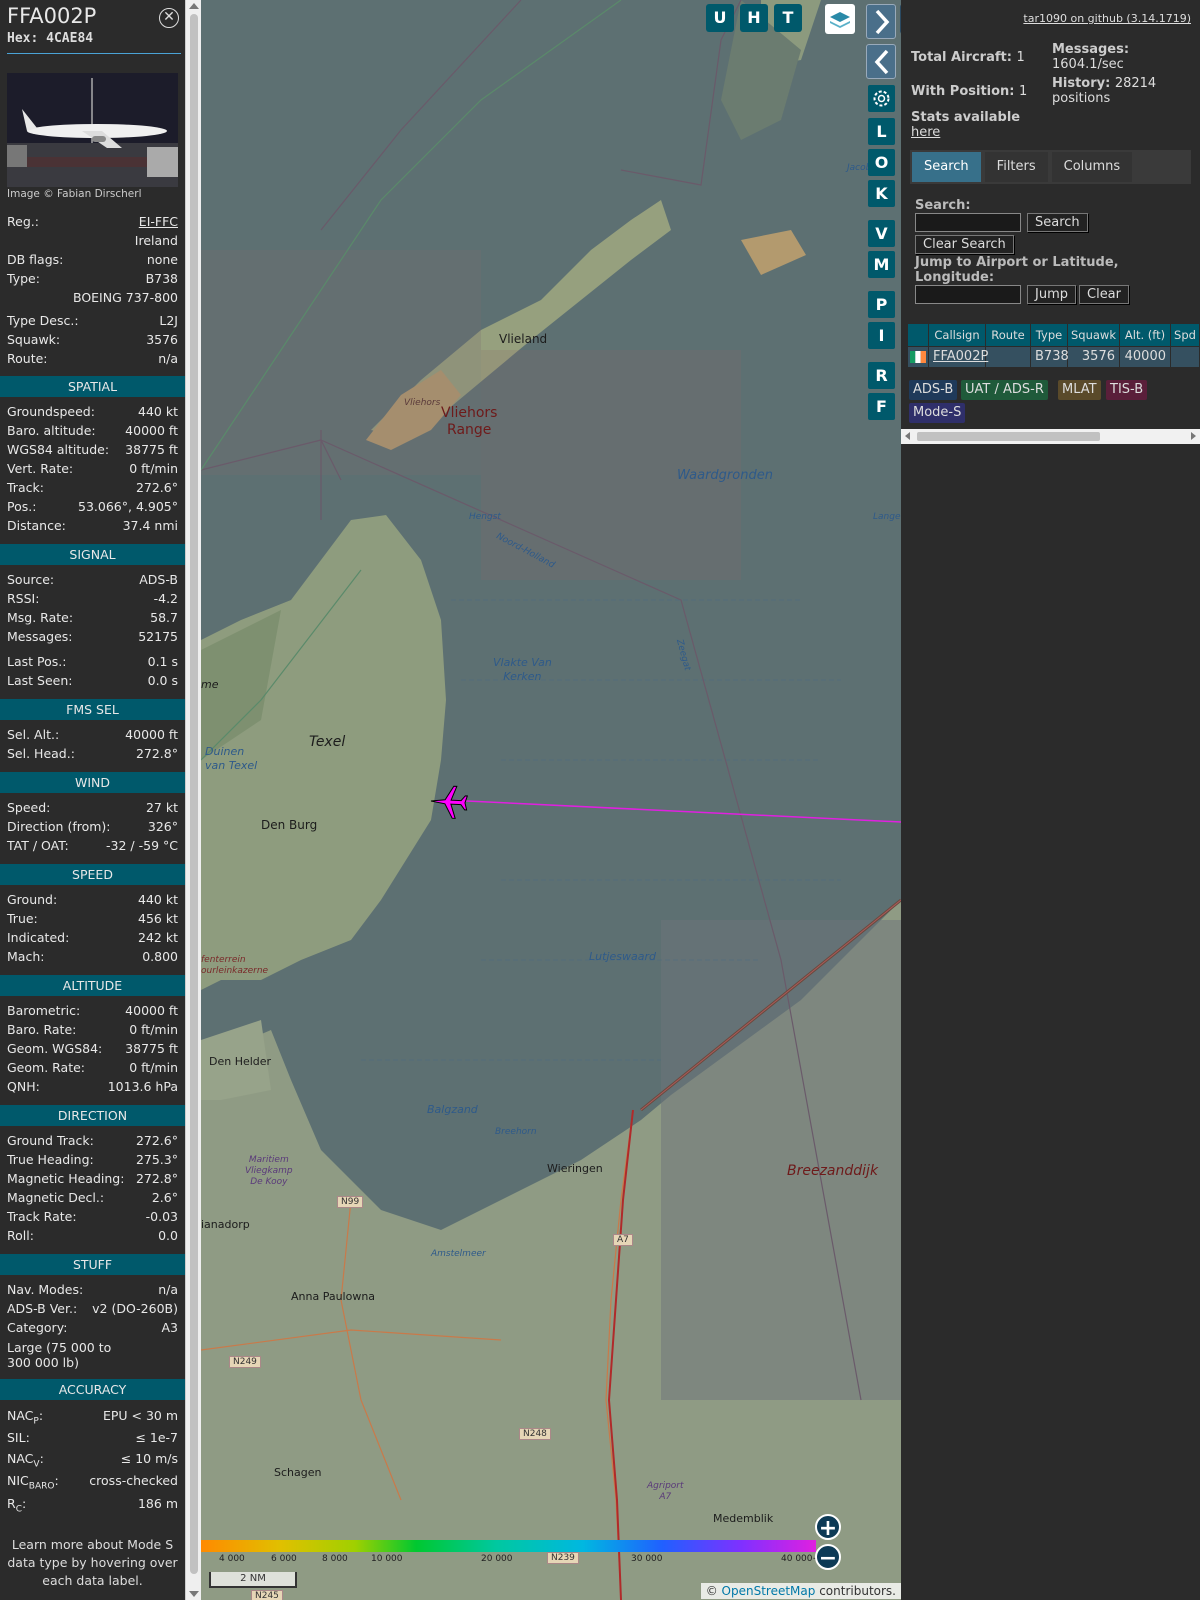 The height and width of the screenshot is (1600, 1200). Describe the element at coordinates (33, 734) in the screenshot. I see `fms-label: Sel. Alt.:` at that location.